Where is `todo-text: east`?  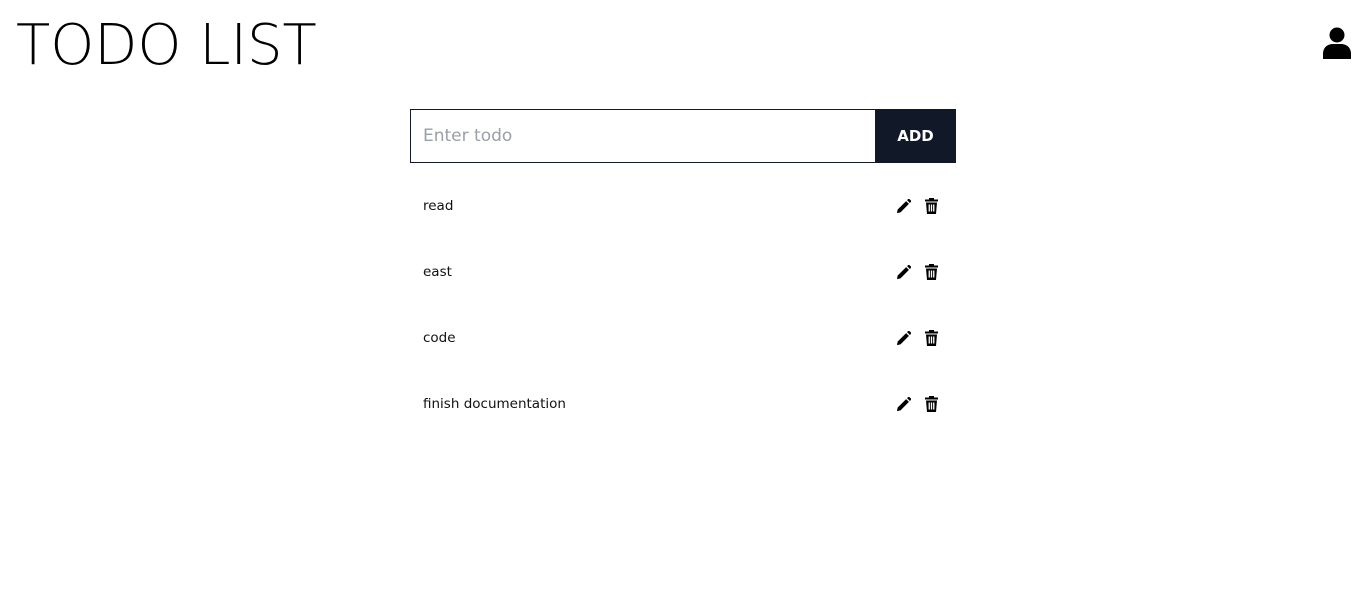
todo-text: east is located at coordinates (437, 272).